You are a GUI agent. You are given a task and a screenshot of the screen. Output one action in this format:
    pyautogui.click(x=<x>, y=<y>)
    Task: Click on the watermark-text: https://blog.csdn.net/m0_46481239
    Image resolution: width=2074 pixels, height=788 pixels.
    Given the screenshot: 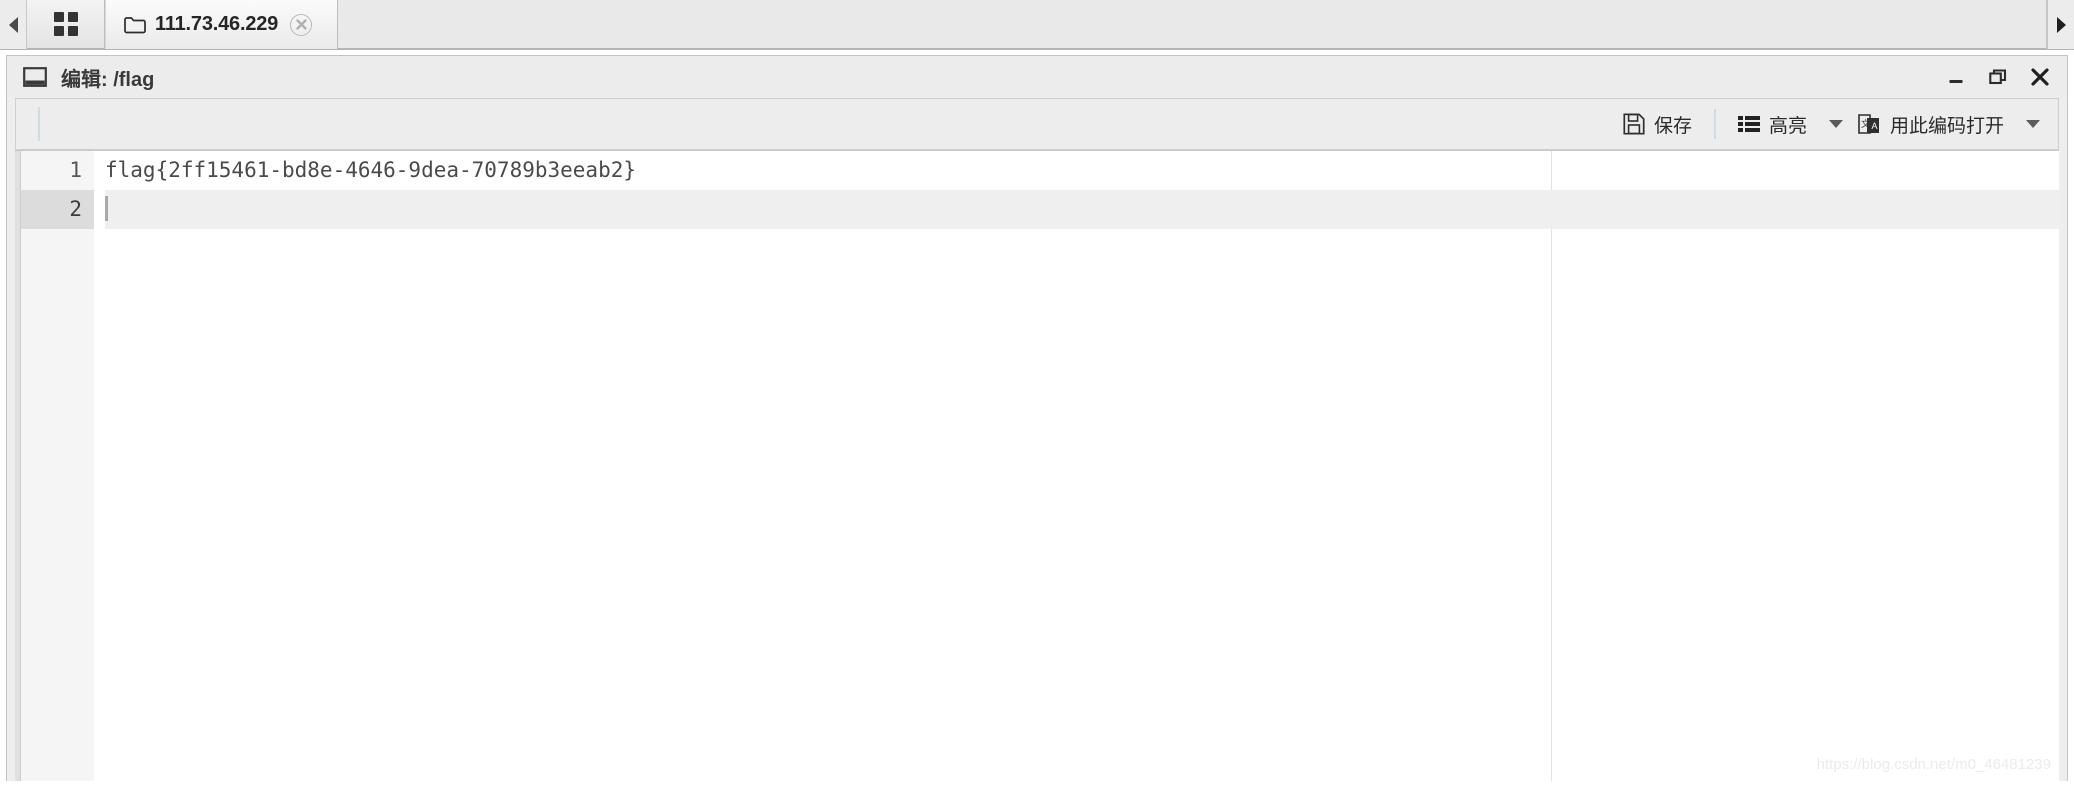 What is the action you would take?
    pyautogui.click(x=1933, y=764)
    